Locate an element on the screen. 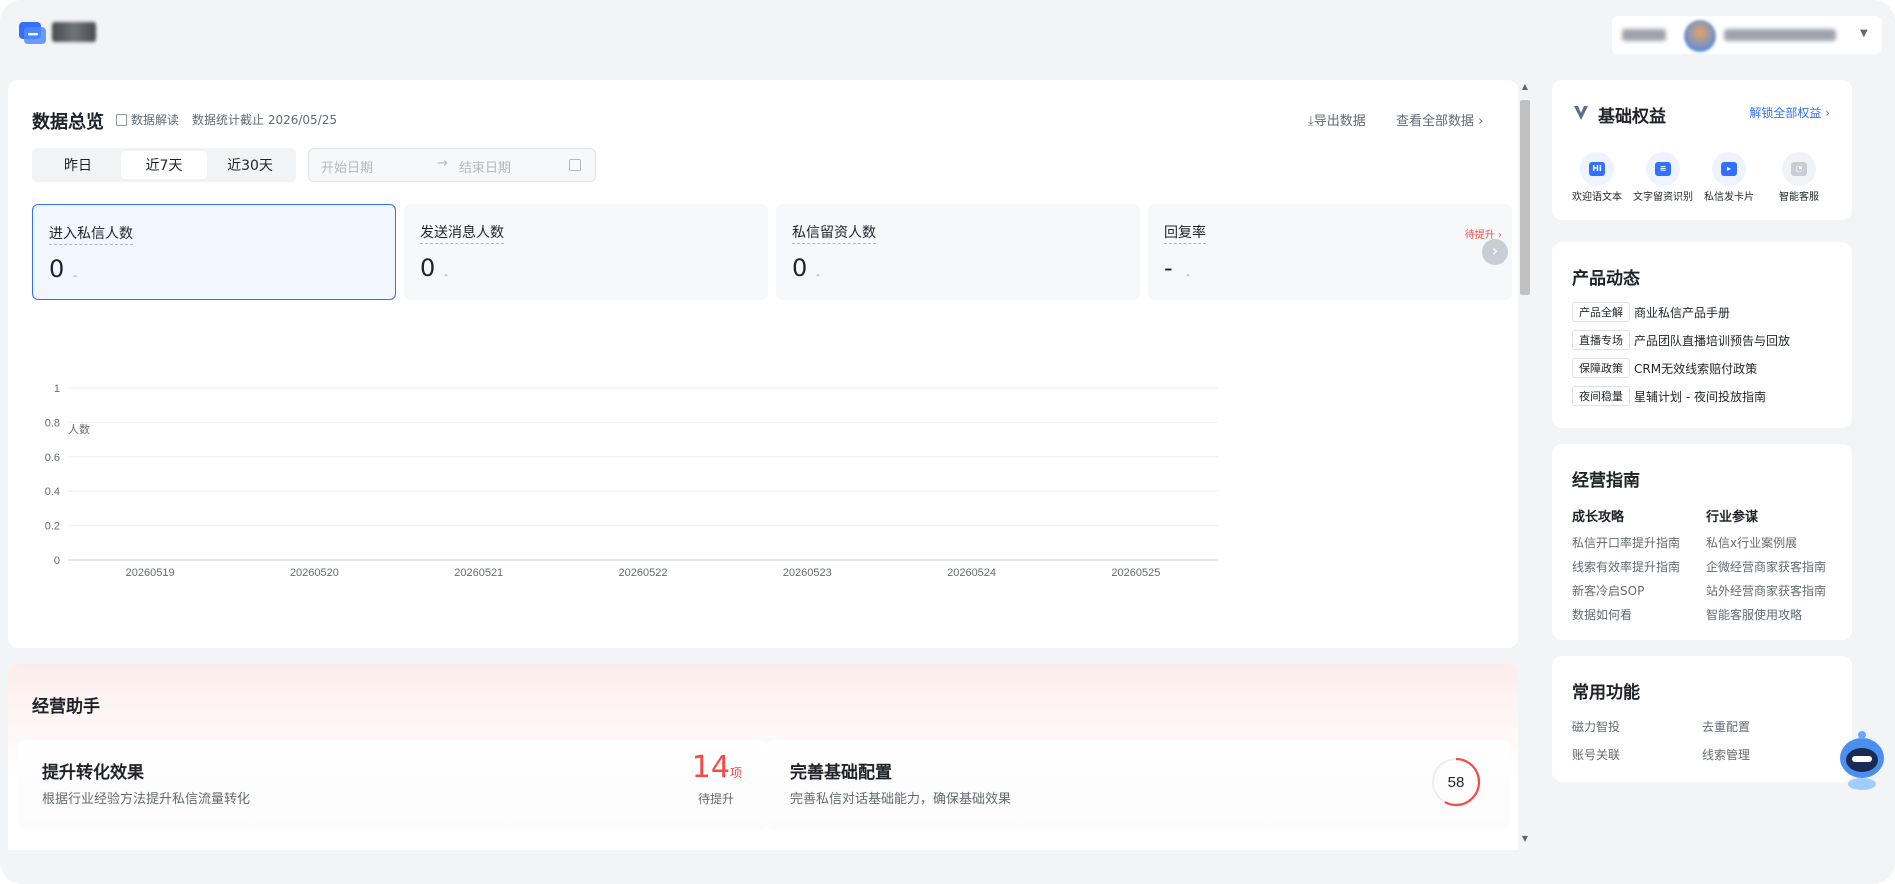 The width and height of the screenshot is (1895, 884). pending-label: 待提升 is located at coordinates (715, 799).